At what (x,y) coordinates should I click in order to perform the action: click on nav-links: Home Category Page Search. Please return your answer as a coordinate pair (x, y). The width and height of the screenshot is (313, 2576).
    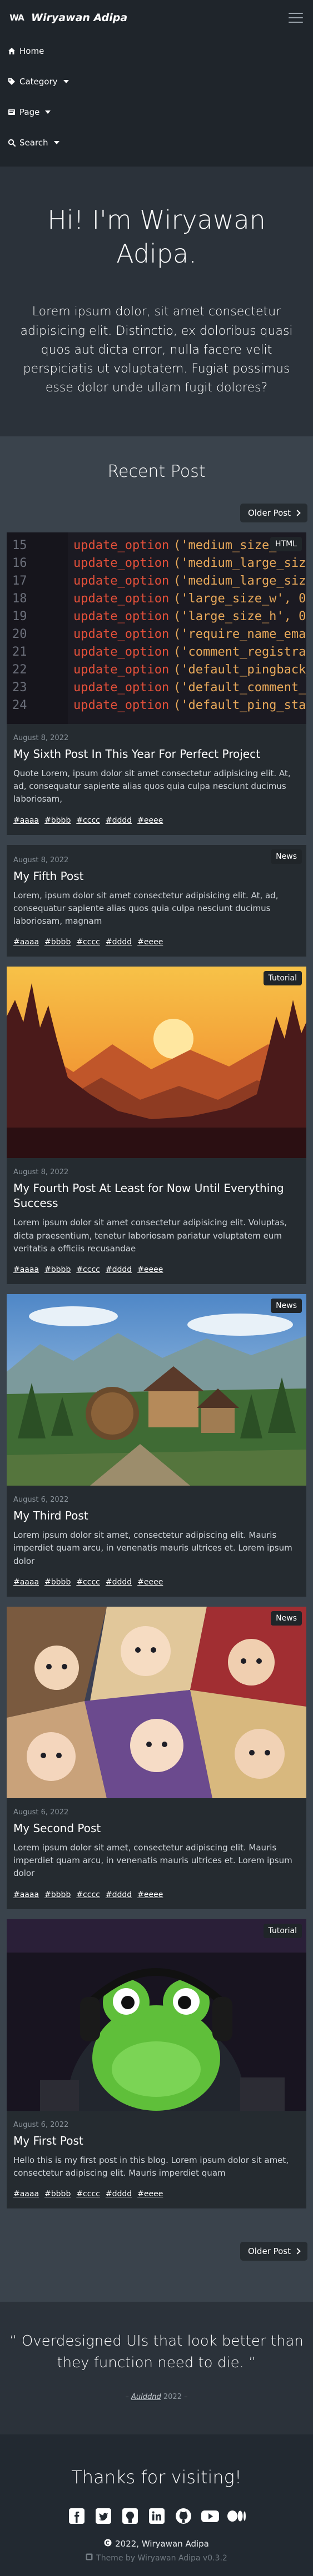
    Looking at the image, I should click on (156, 101).